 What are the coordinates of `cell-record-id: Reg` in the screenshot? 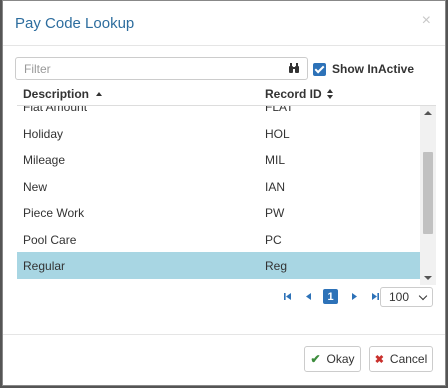 It's located at (276, 266).